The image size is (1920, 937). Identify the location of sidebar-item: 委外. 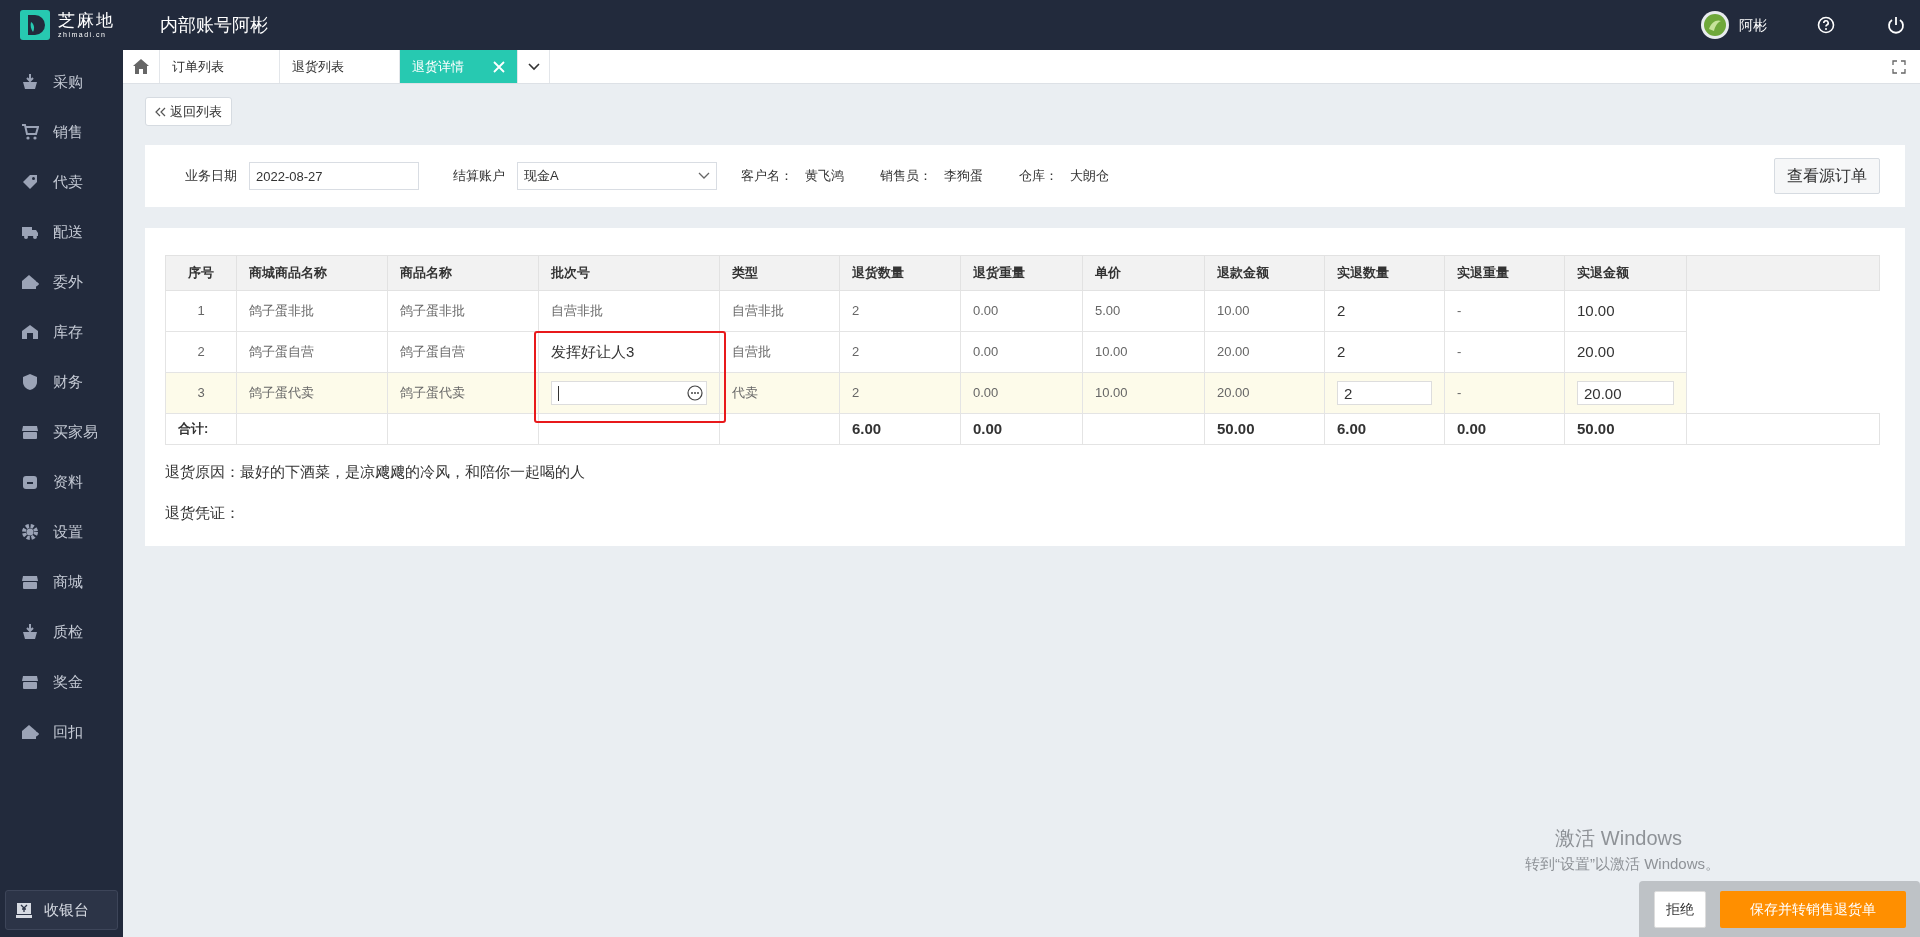
(61, 282).